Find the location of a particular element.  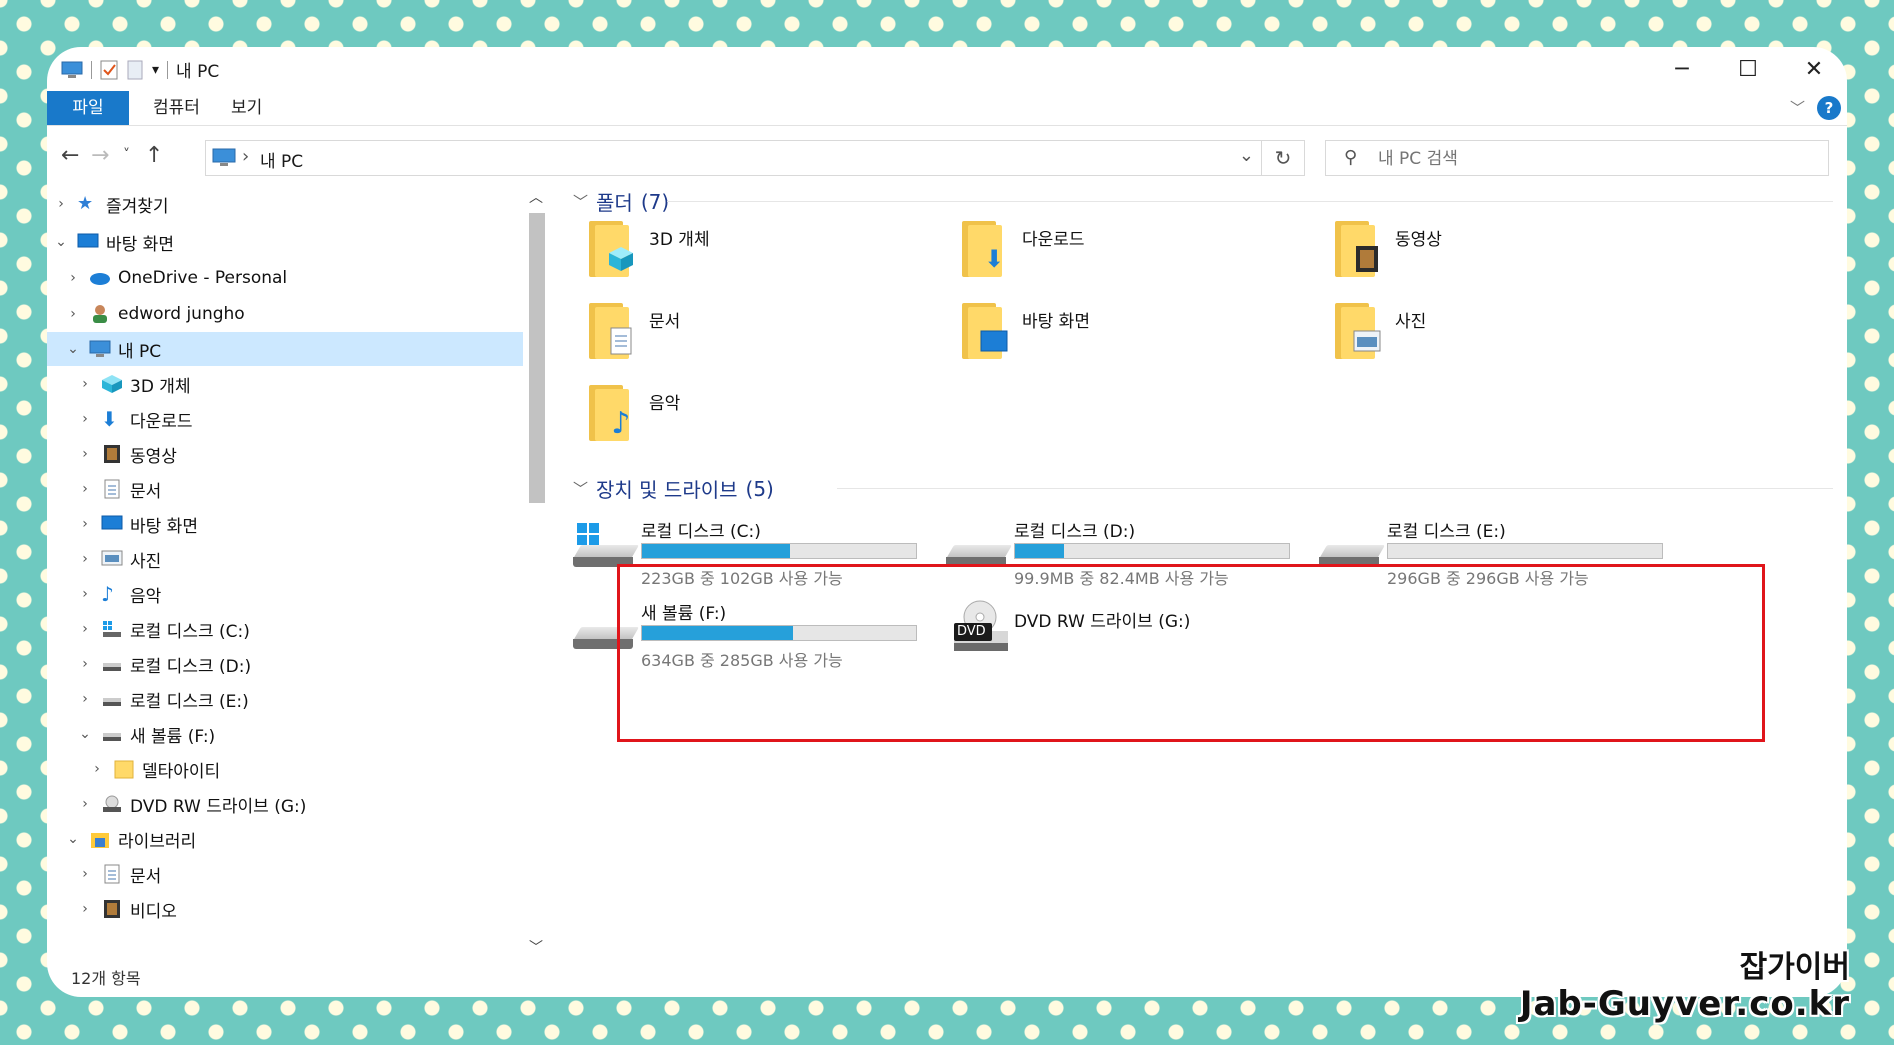

help-button: ? is located at coordinates (1829, 108).